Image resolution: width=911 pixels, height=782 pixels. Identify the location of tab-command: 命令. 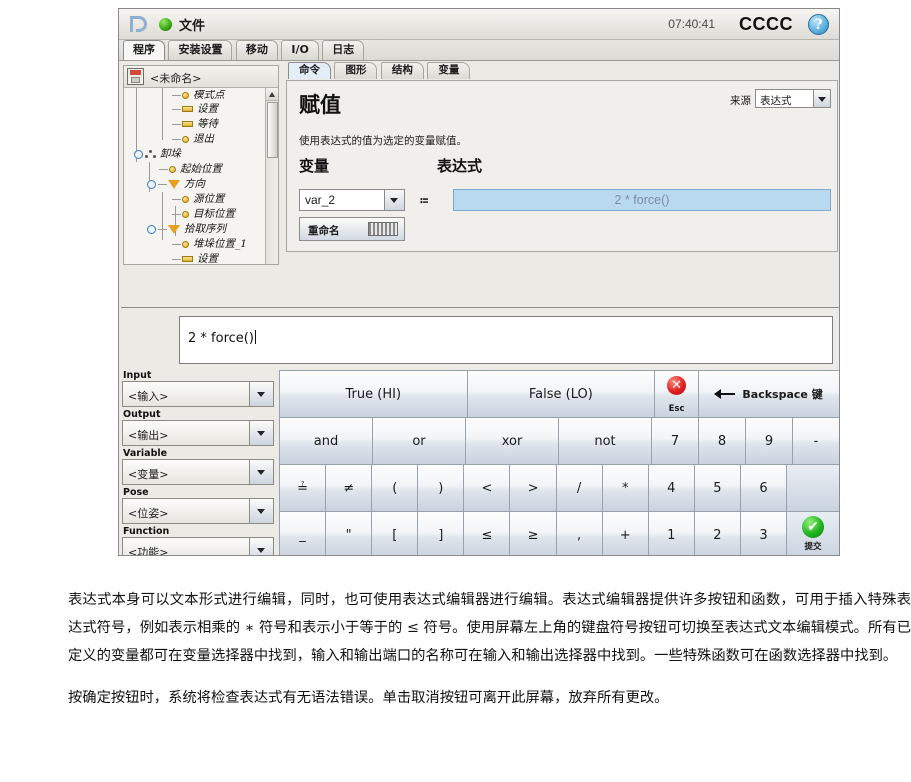
(309, 70).